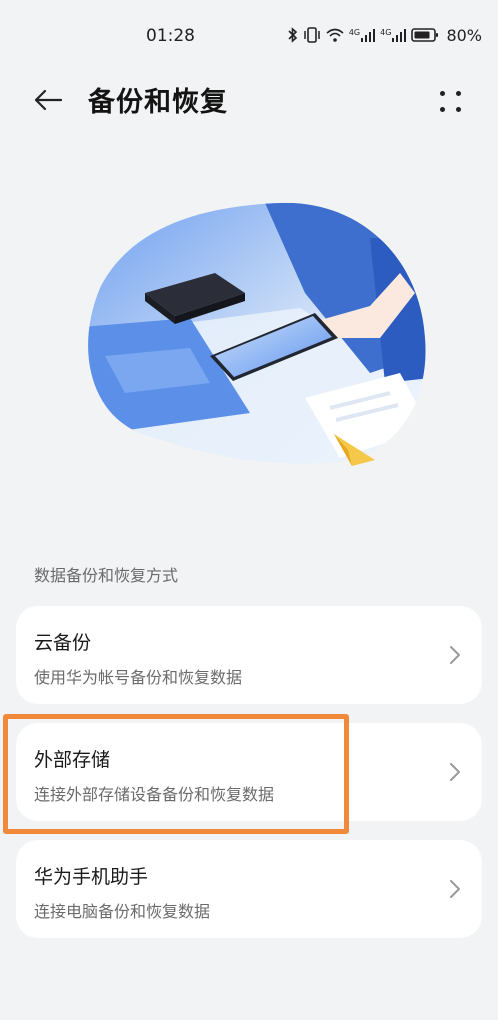 This screenshot has width=498, height=1020. Describe the element at coordinates (464, 35) in the screenshot. I see `battery-percent: 80%` at that location.